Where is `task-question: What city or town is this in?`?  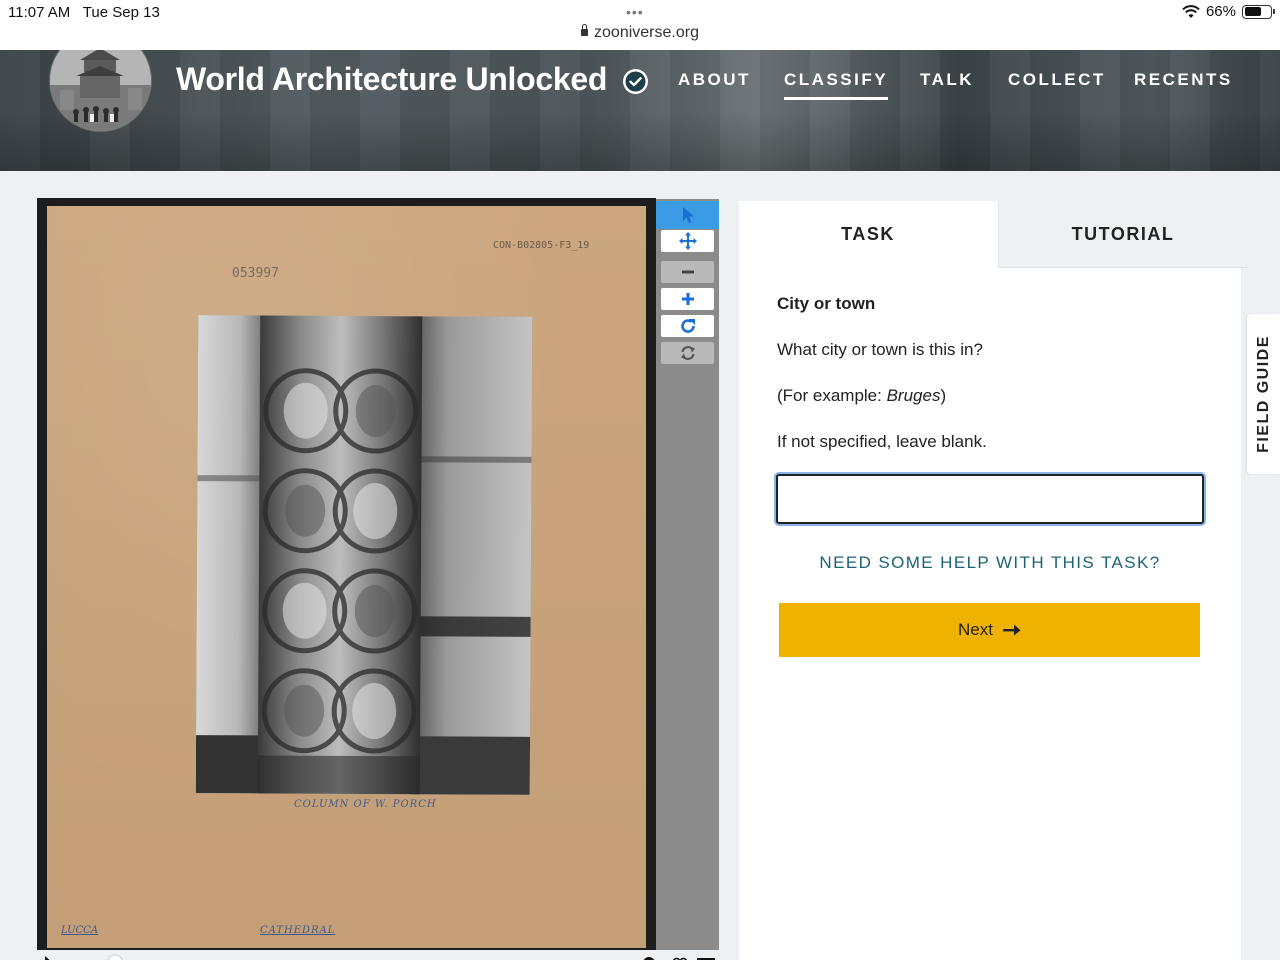
task-question: What city or town is this in? is located at coordinates (880, 349).